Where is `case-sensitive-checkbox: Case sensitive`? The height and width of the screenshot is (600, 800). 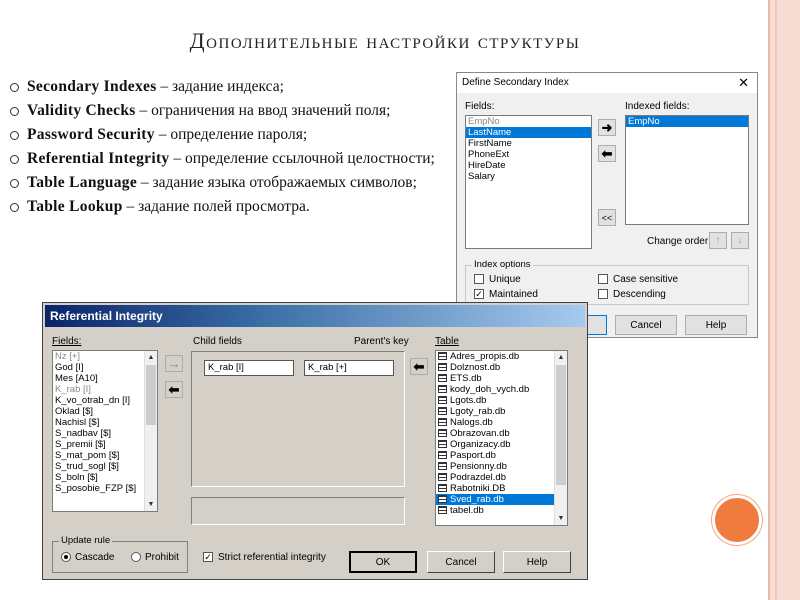 case-sensitive-checkbox: Case sensitive is located at coordinates (638, 279).